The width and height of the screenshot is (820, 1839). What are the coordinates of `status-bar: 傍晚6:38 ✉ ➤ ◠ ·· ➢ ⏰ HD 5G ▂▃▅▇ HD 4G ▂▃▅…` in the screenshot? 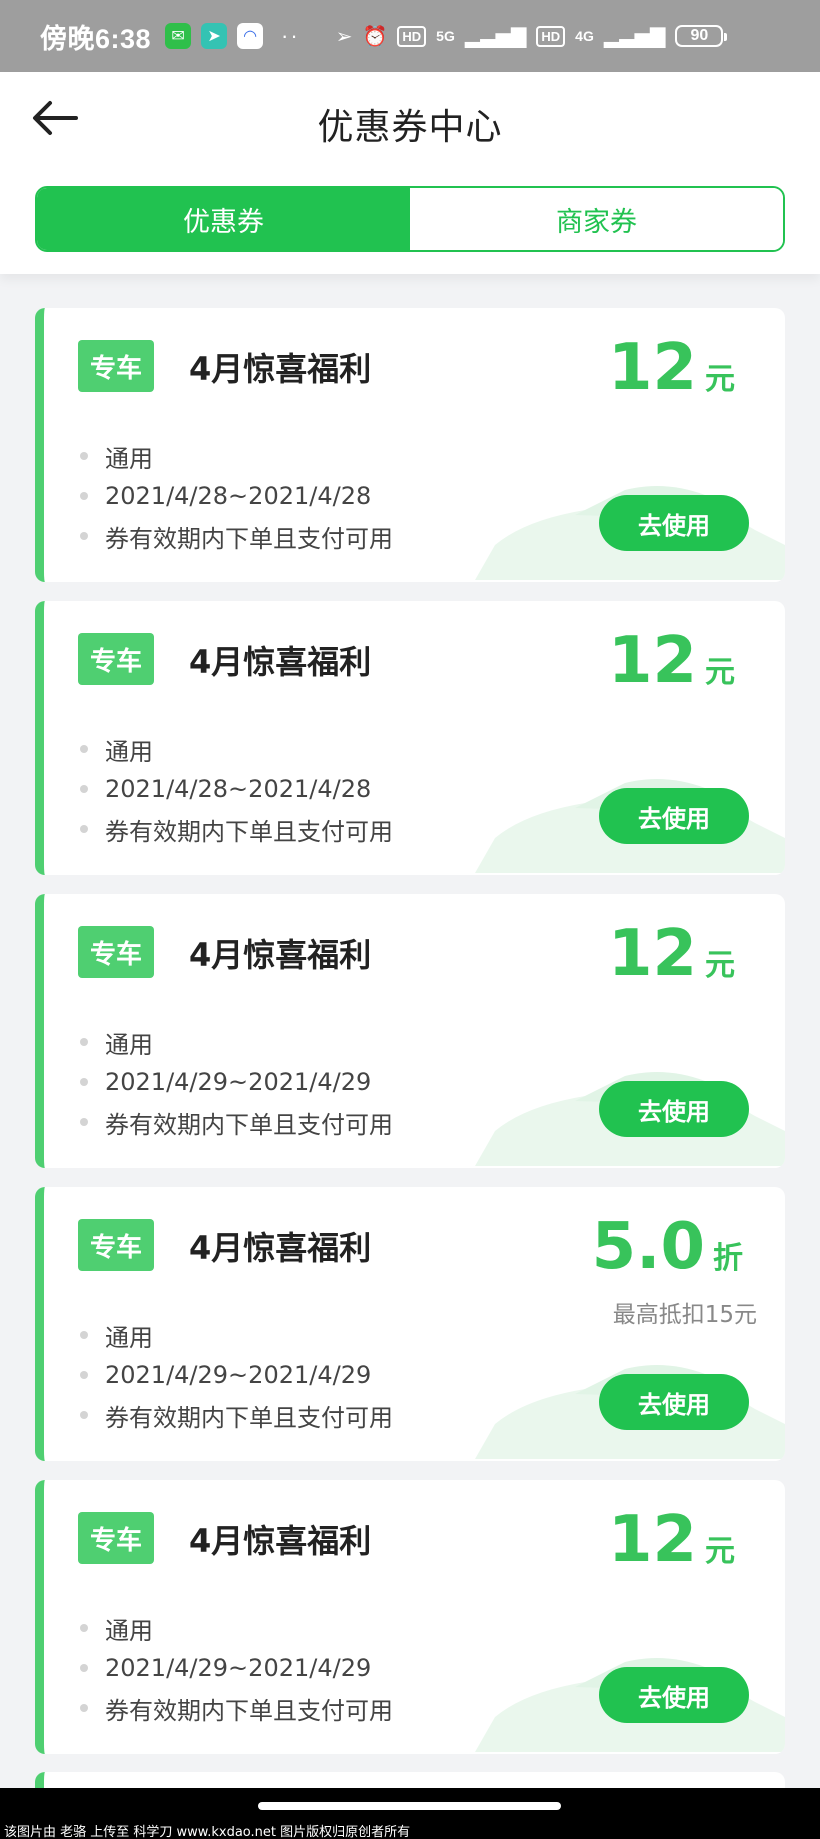 It's located at (410, 36).